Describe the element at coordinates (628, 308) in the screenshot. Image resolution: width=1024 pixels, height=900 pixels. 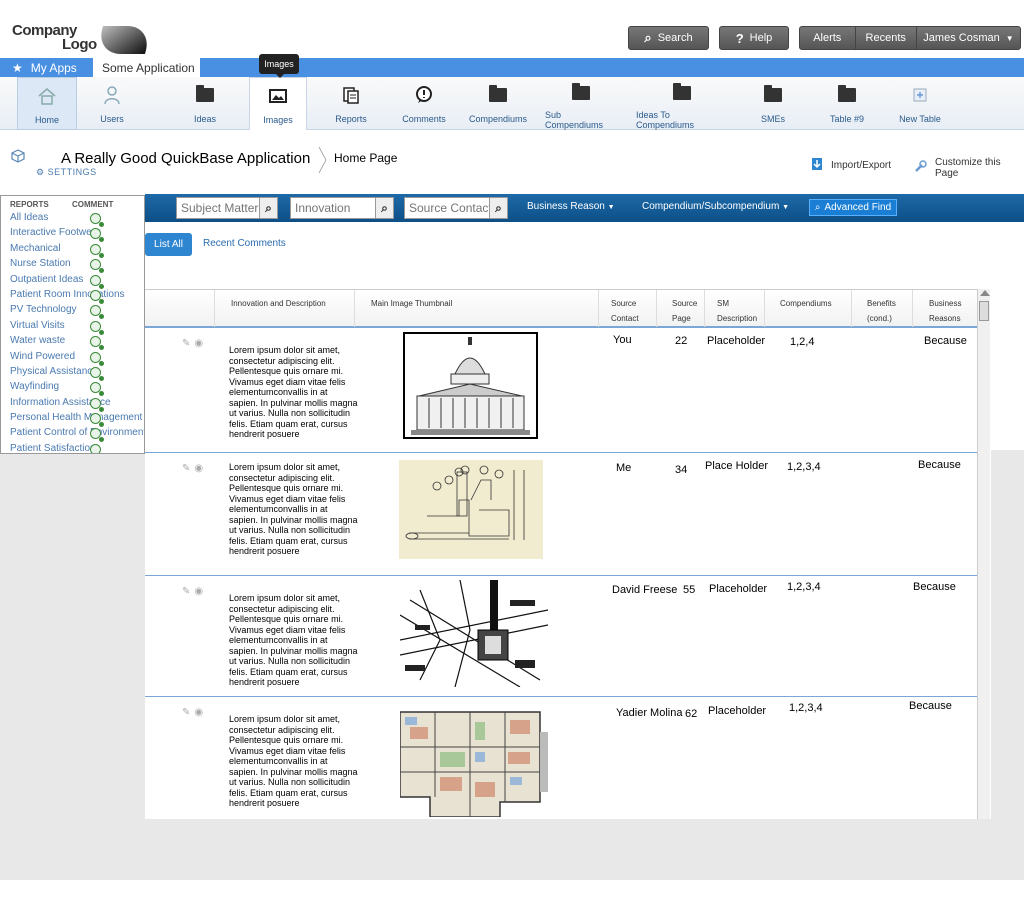
I see `header-source-contact: Source Contact` at that location.